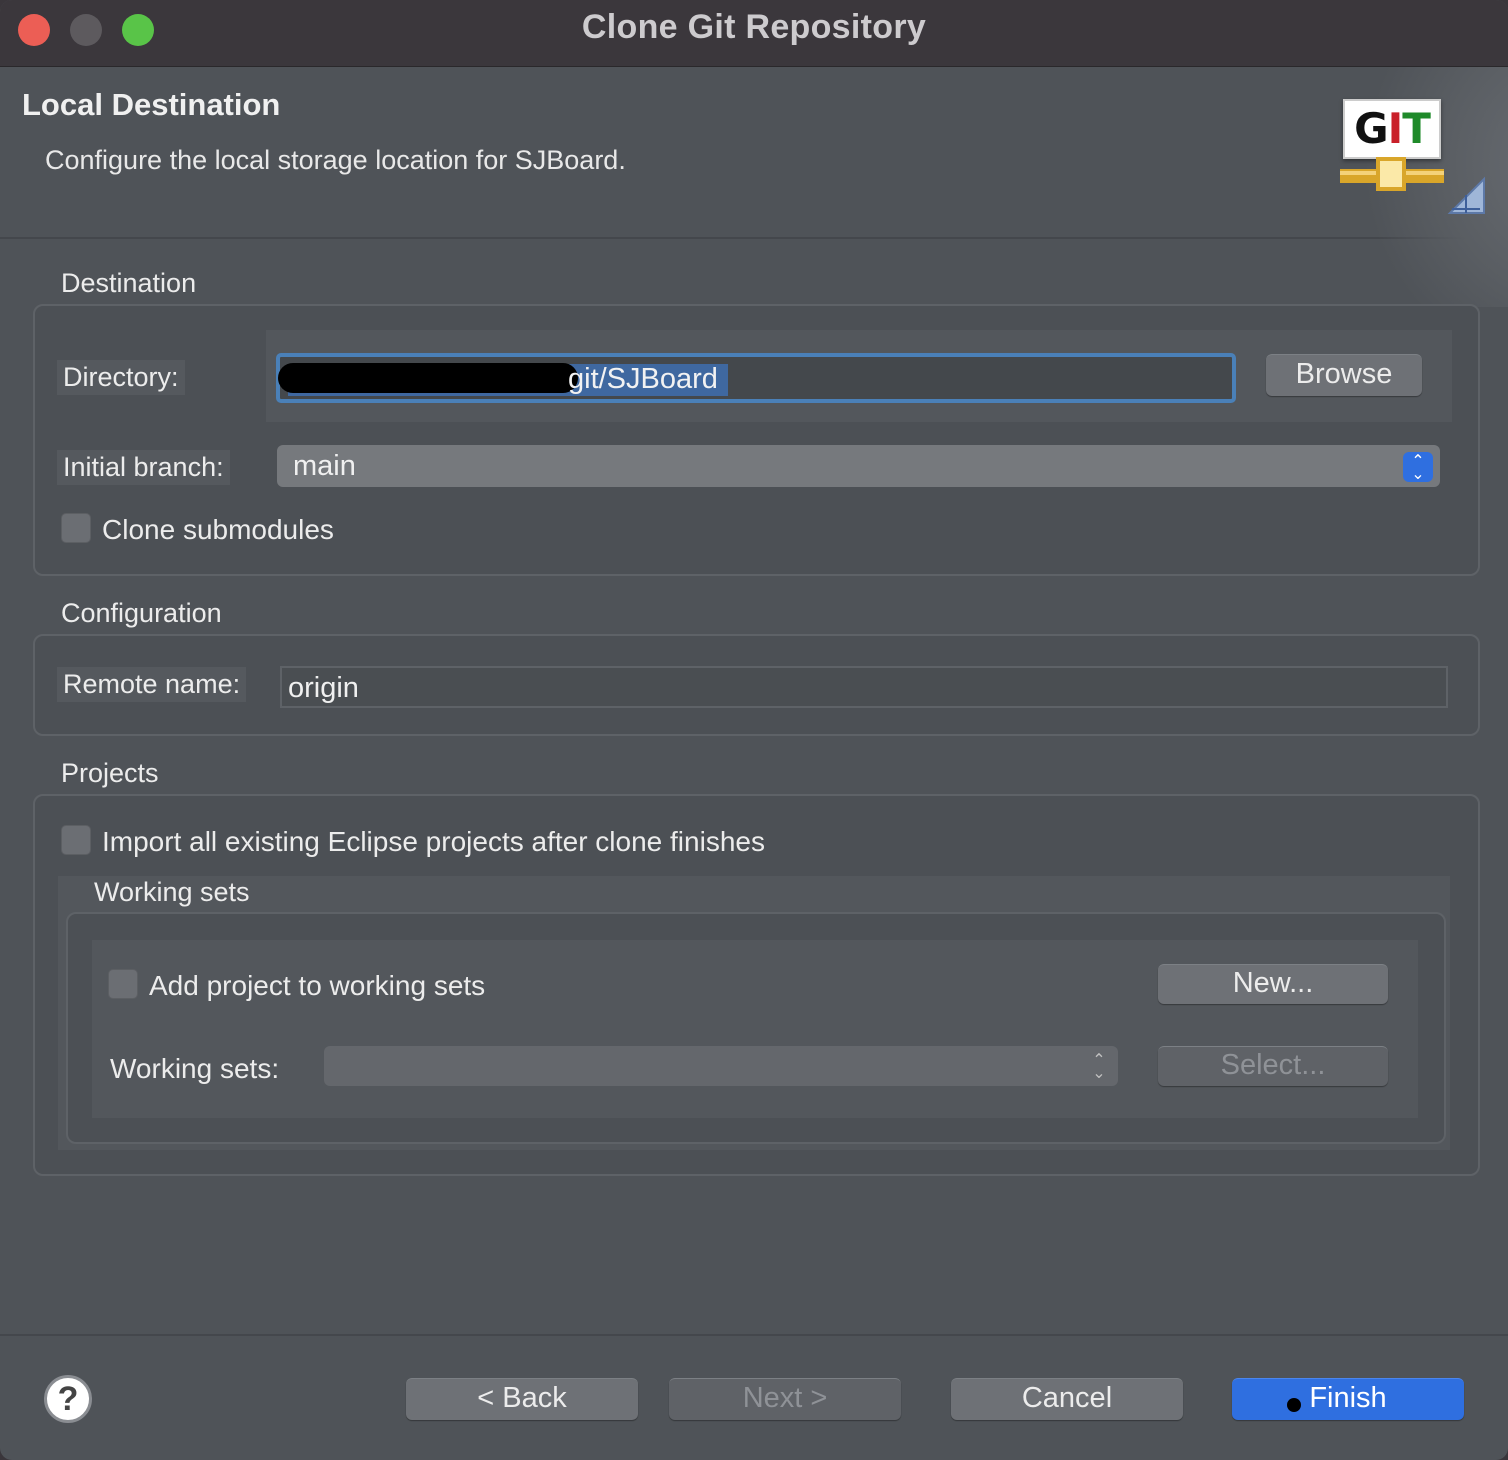 This screenshot has height=1460, width=1508. What do you see at coordinates (1412, 185) in the screenshot?
I see `git-pipe-icon` at bounding box center [1412, 185].